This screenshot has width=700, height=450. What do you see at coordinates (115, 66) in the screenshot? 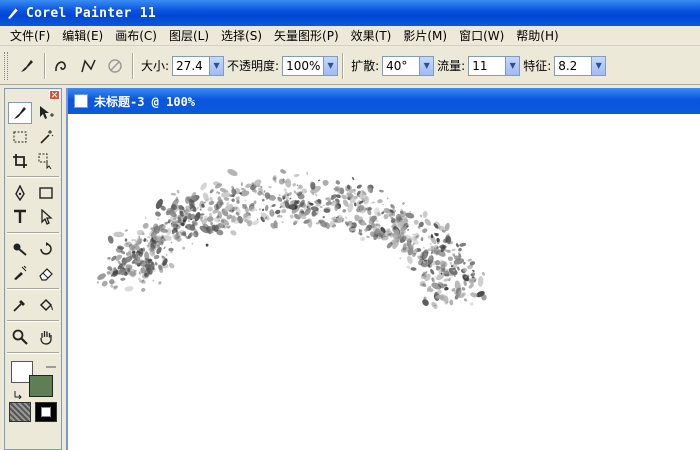
I see `reset-brush-button` at bounding box center [115, 66].